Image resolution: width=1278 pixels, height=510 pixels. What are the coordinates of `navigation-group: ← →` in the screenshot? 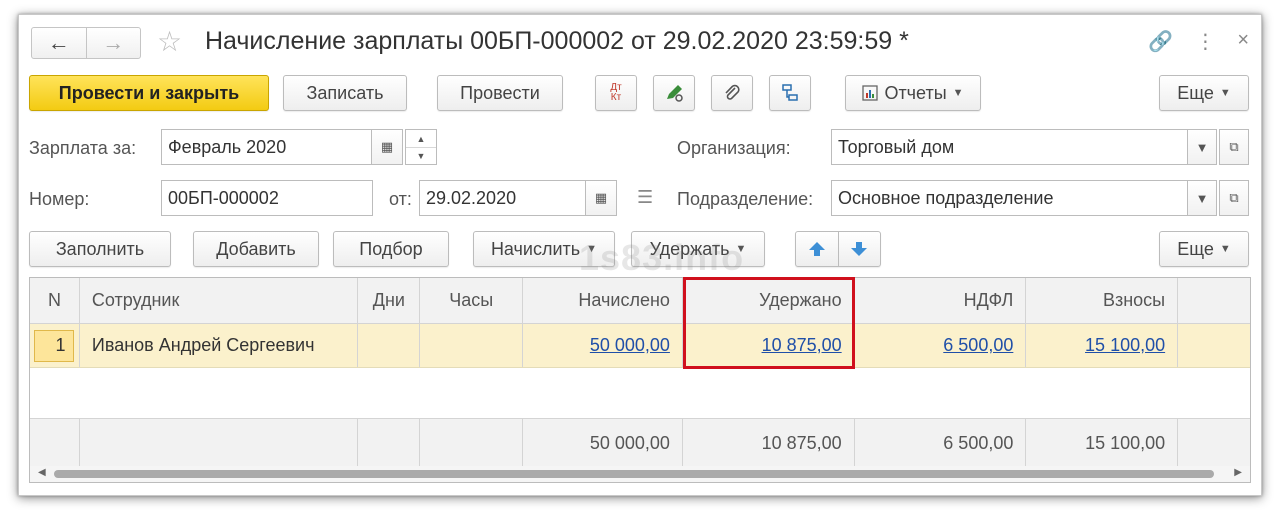 It's located at (86, 43).